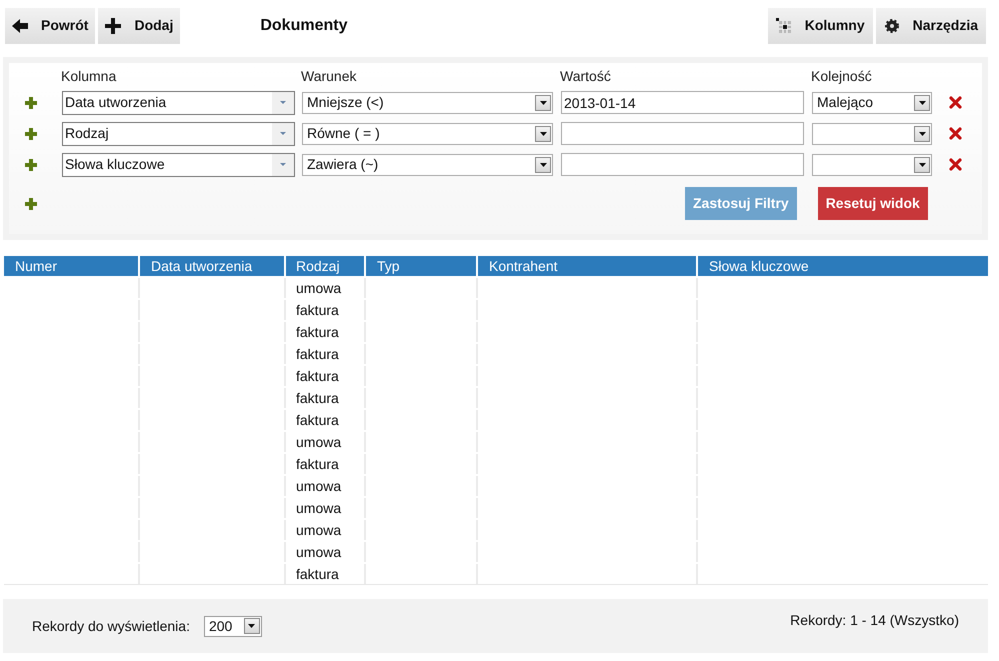  I want to click on toolbar-button: Kolumny, so click(820, 26).